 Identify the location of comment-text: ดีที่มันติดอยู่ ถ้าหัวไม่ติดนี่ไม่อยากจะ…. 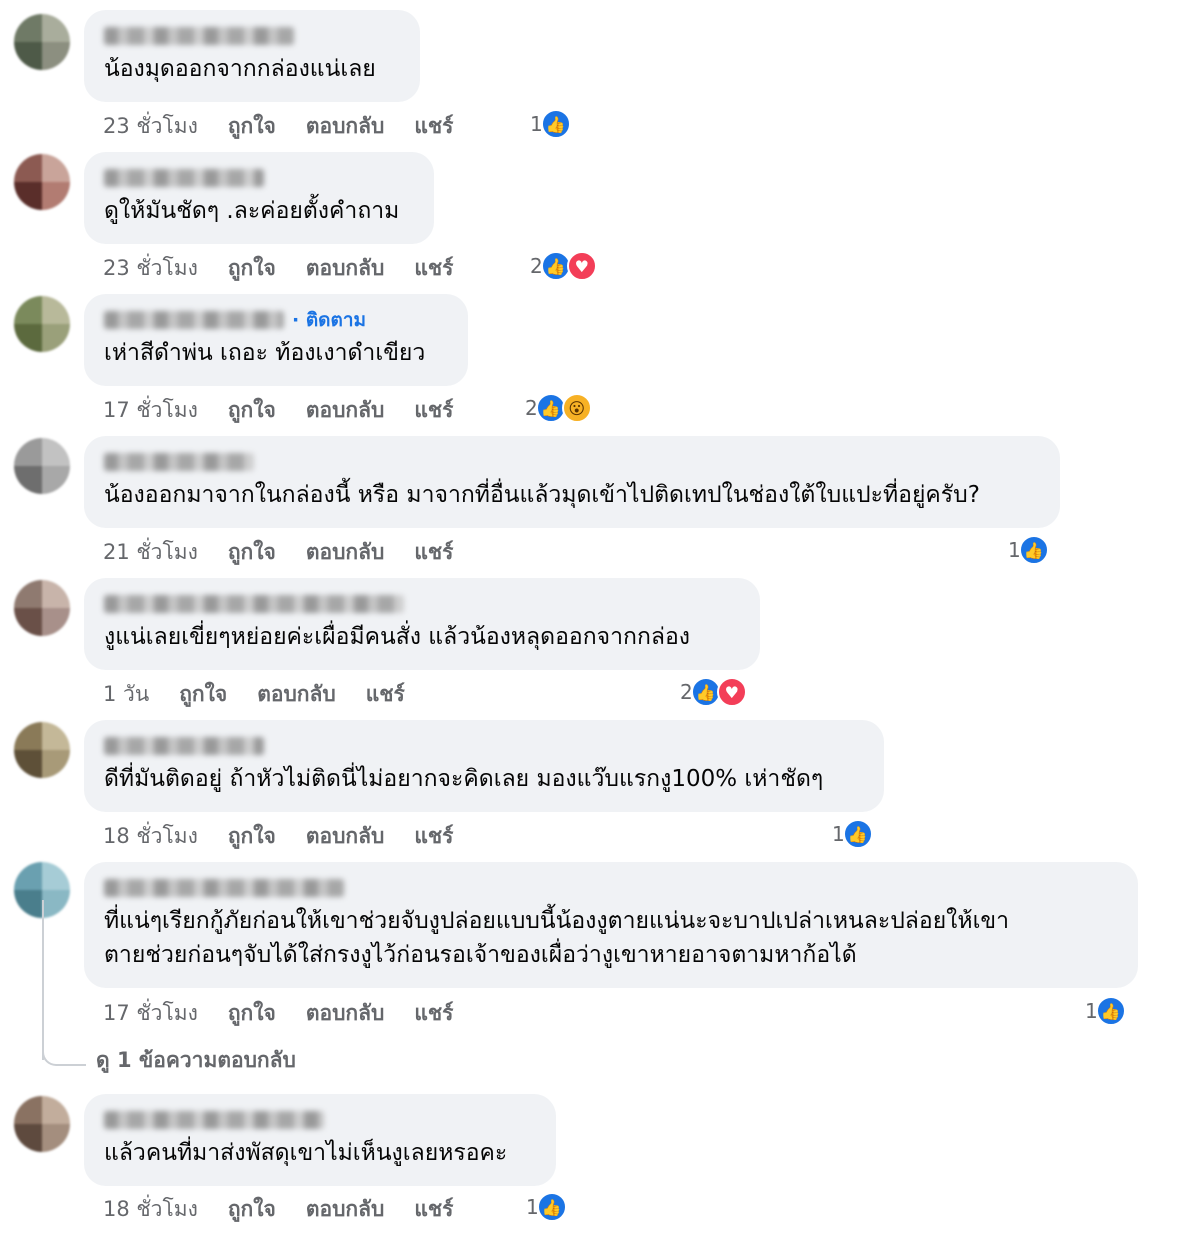
(464, 779).